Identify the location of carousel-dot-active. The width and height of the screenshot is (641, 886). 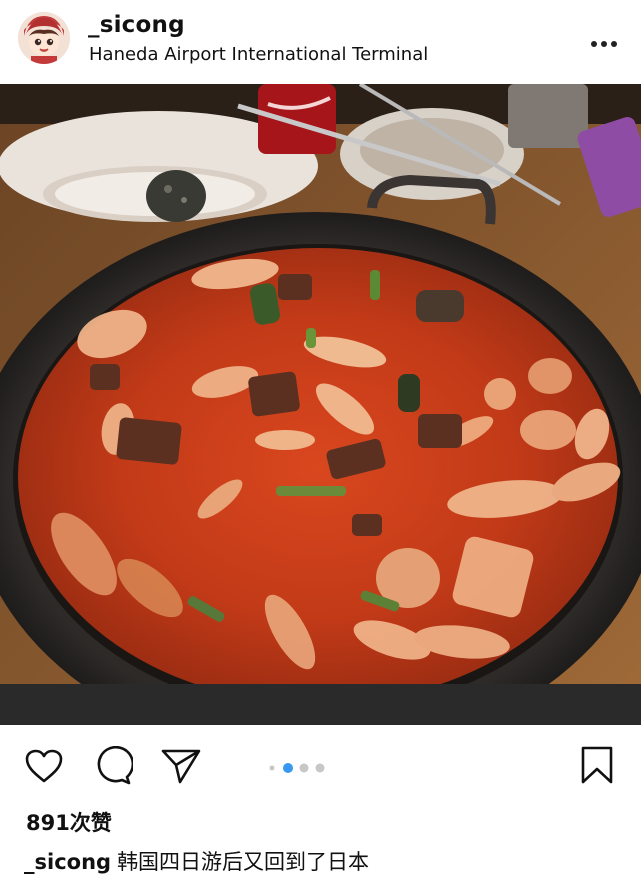
(288, 768).